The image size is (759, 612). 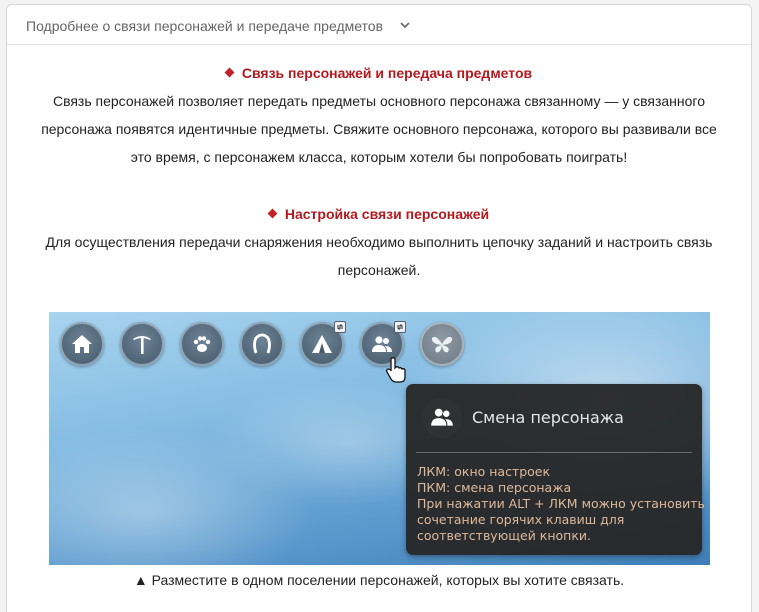 I want to click on tooltip-divider, so click(x=554, y=452).